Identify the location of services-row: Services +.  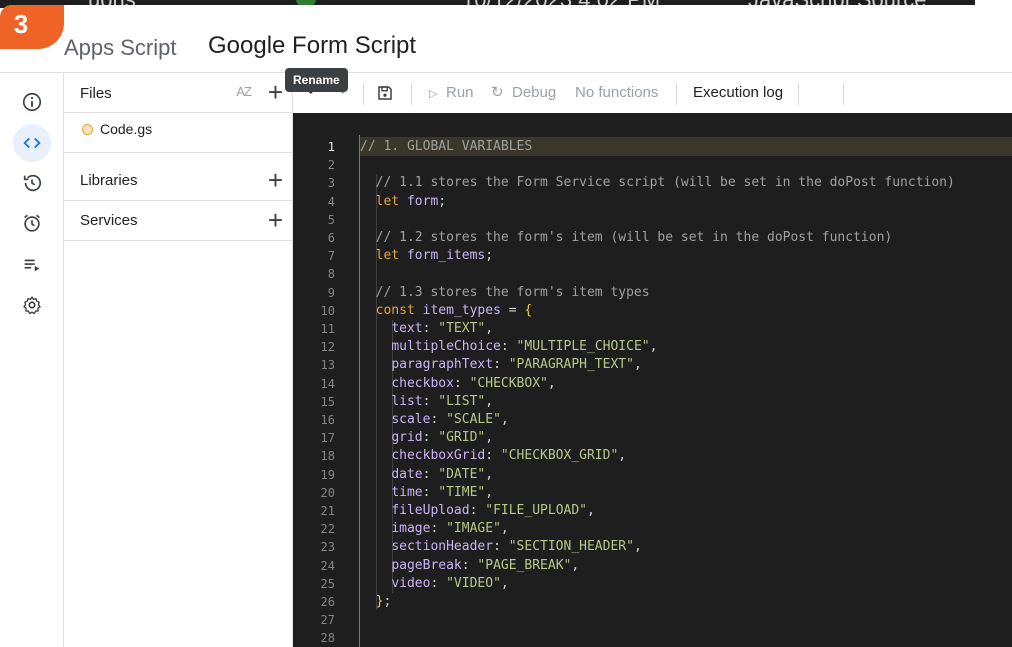
(178, 221).